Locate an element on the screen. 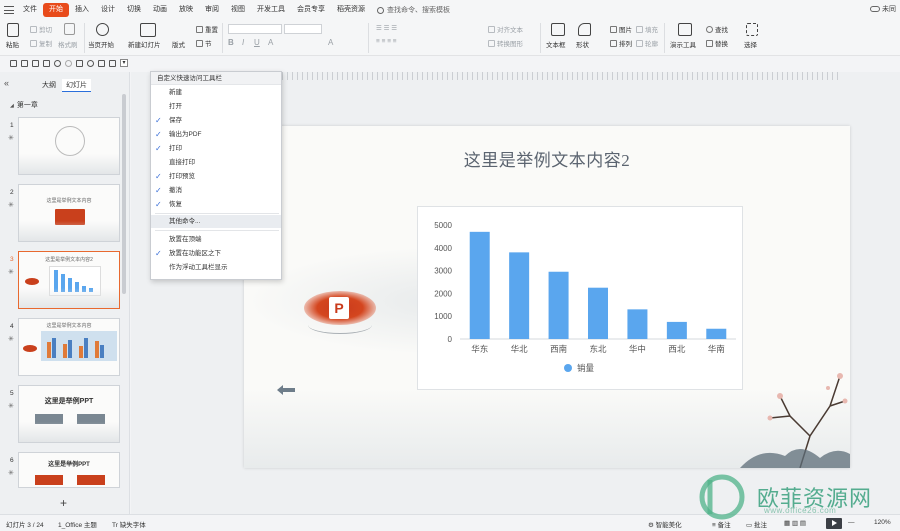 This screenshot has width=900, height=531. paste-button: 粘贴 is located at coordinates (12, 44).